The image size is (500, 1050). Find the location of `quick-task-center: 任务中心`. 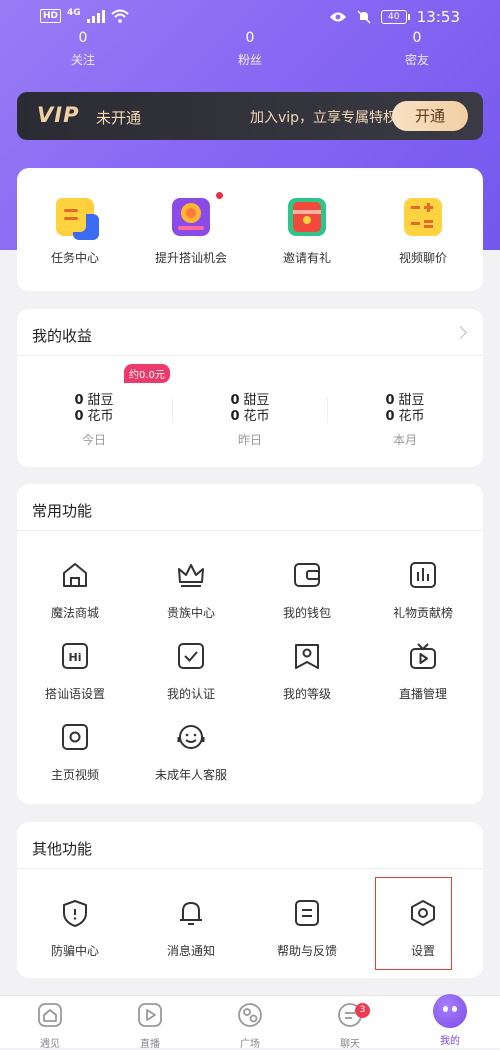

quick-task-center: 任务中心 is located at coordinates (75, 232).